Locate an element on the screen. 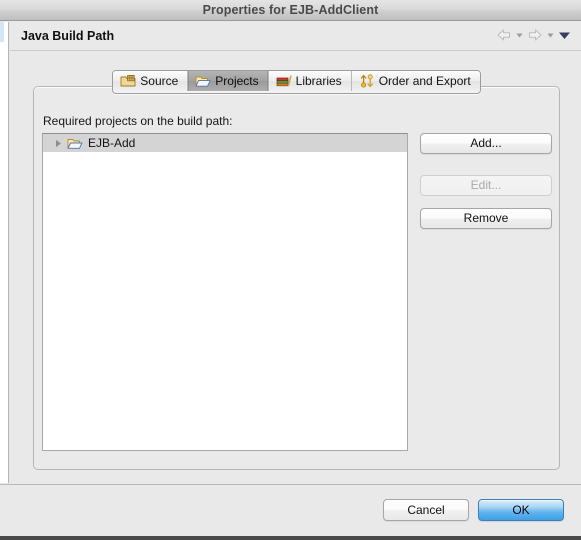 The image size is (581, 540). forward-history-caret-down-icon is located at coordinates (550, 35).